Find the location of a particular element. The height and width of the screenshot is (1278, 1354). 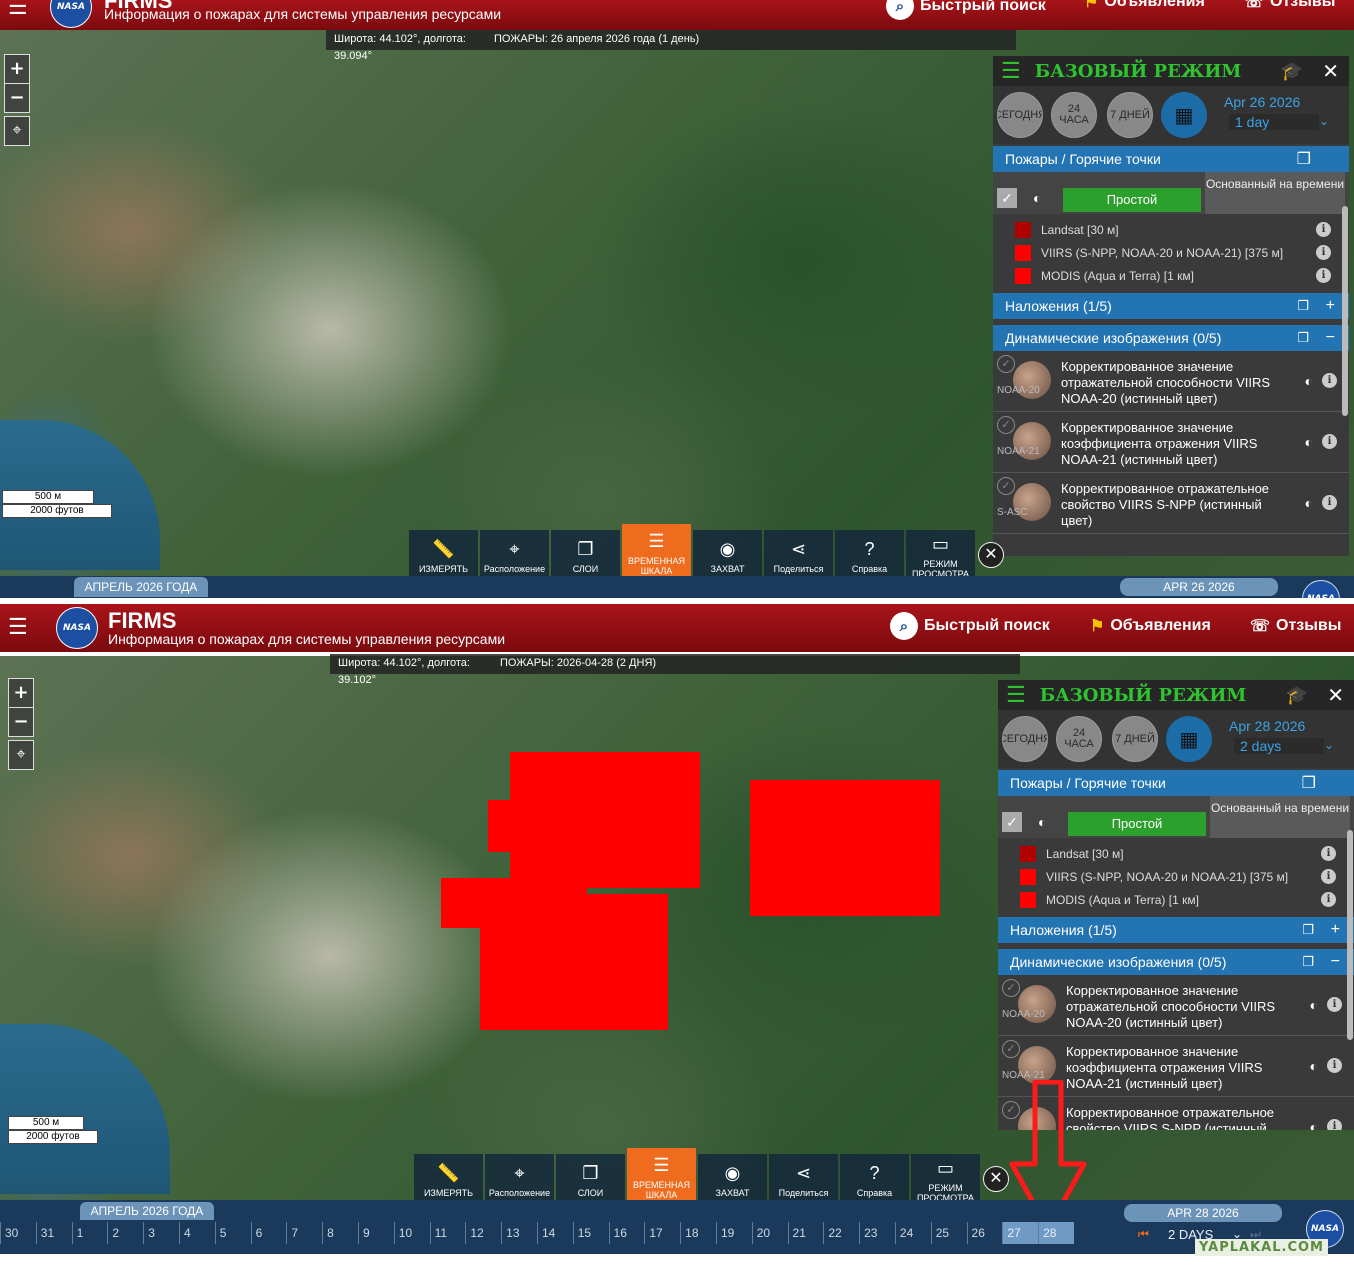

timeline-day: 27 is located at coordinates (1020, 1233).